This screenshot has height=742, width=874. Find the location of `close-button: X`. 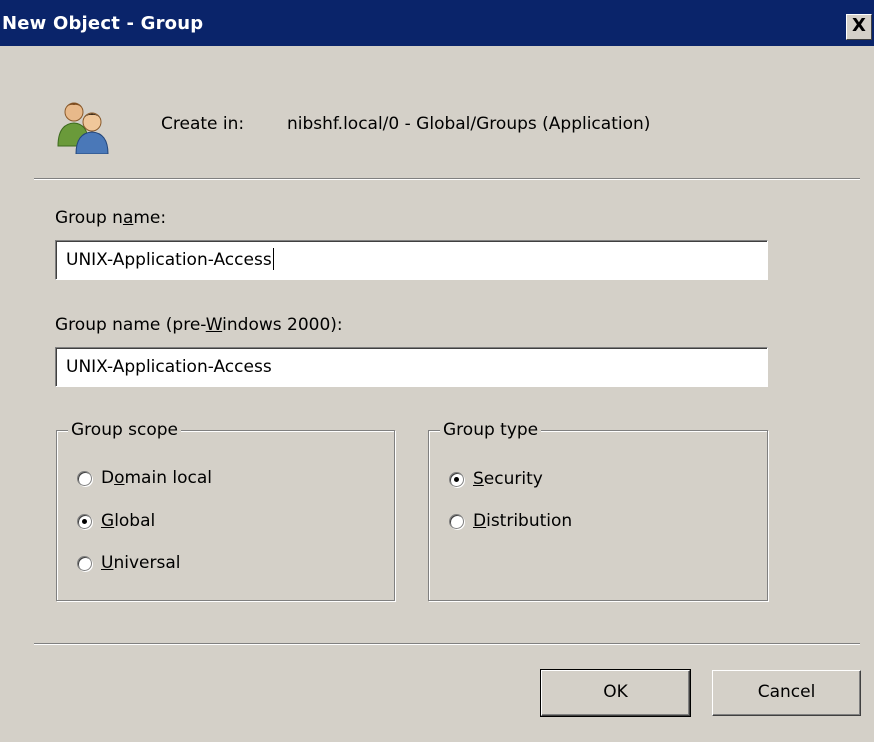

close-button: X is located at coordinates (859, 27).